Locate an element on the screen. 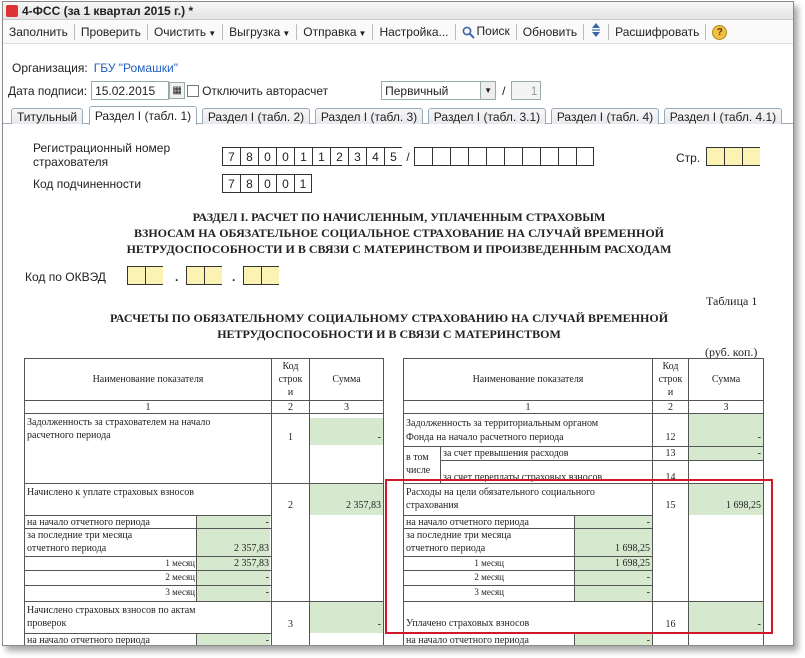 The image size is (805, 658). check-button: Проверить is located at coordinates (111, 32).